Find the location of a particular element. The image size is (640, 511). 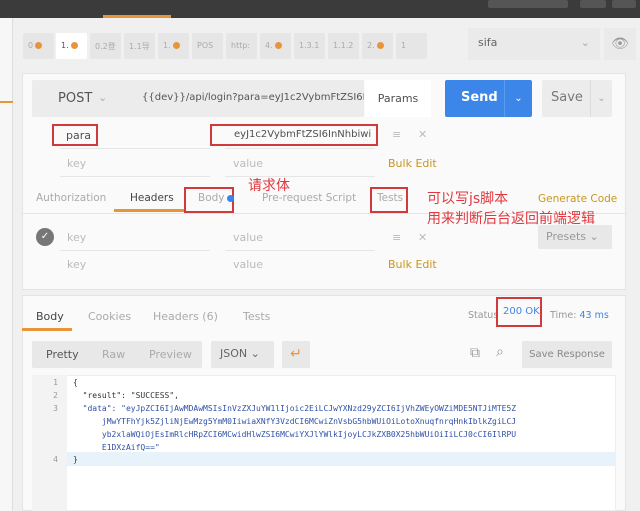

request-tab: 2. is located at coordinates (377, 46).